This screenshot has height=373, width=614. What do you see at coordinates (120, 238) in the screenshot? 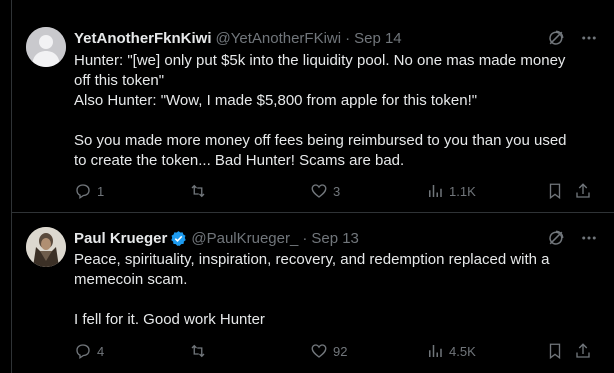
I see `display-name: Paul Krueger` at bounding box center [120, 238].